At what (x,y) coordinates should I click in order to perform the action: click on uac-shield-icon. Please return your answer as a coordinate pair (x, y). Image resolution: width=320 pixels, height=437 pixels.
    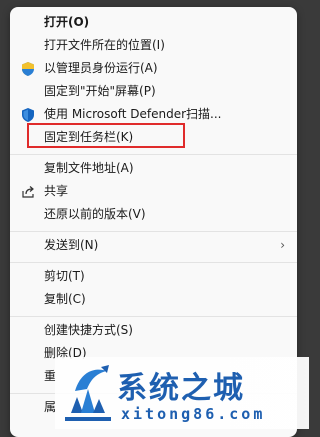
    Looking at the image, I should click on (28, 69).